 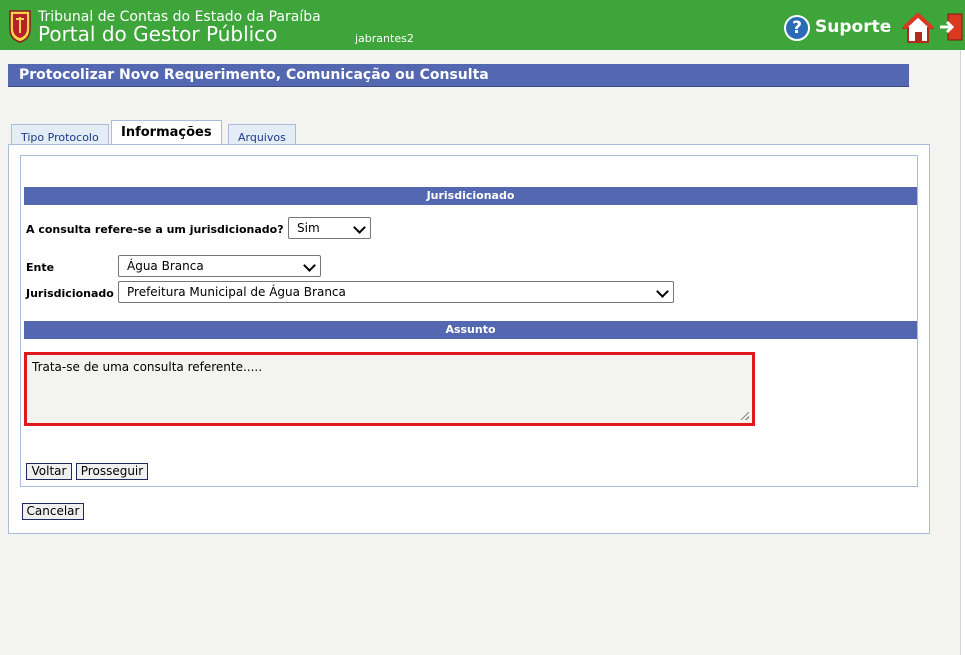 I want to click on jurisdicionado-question-select: Sim, so click(x=329, y=228).